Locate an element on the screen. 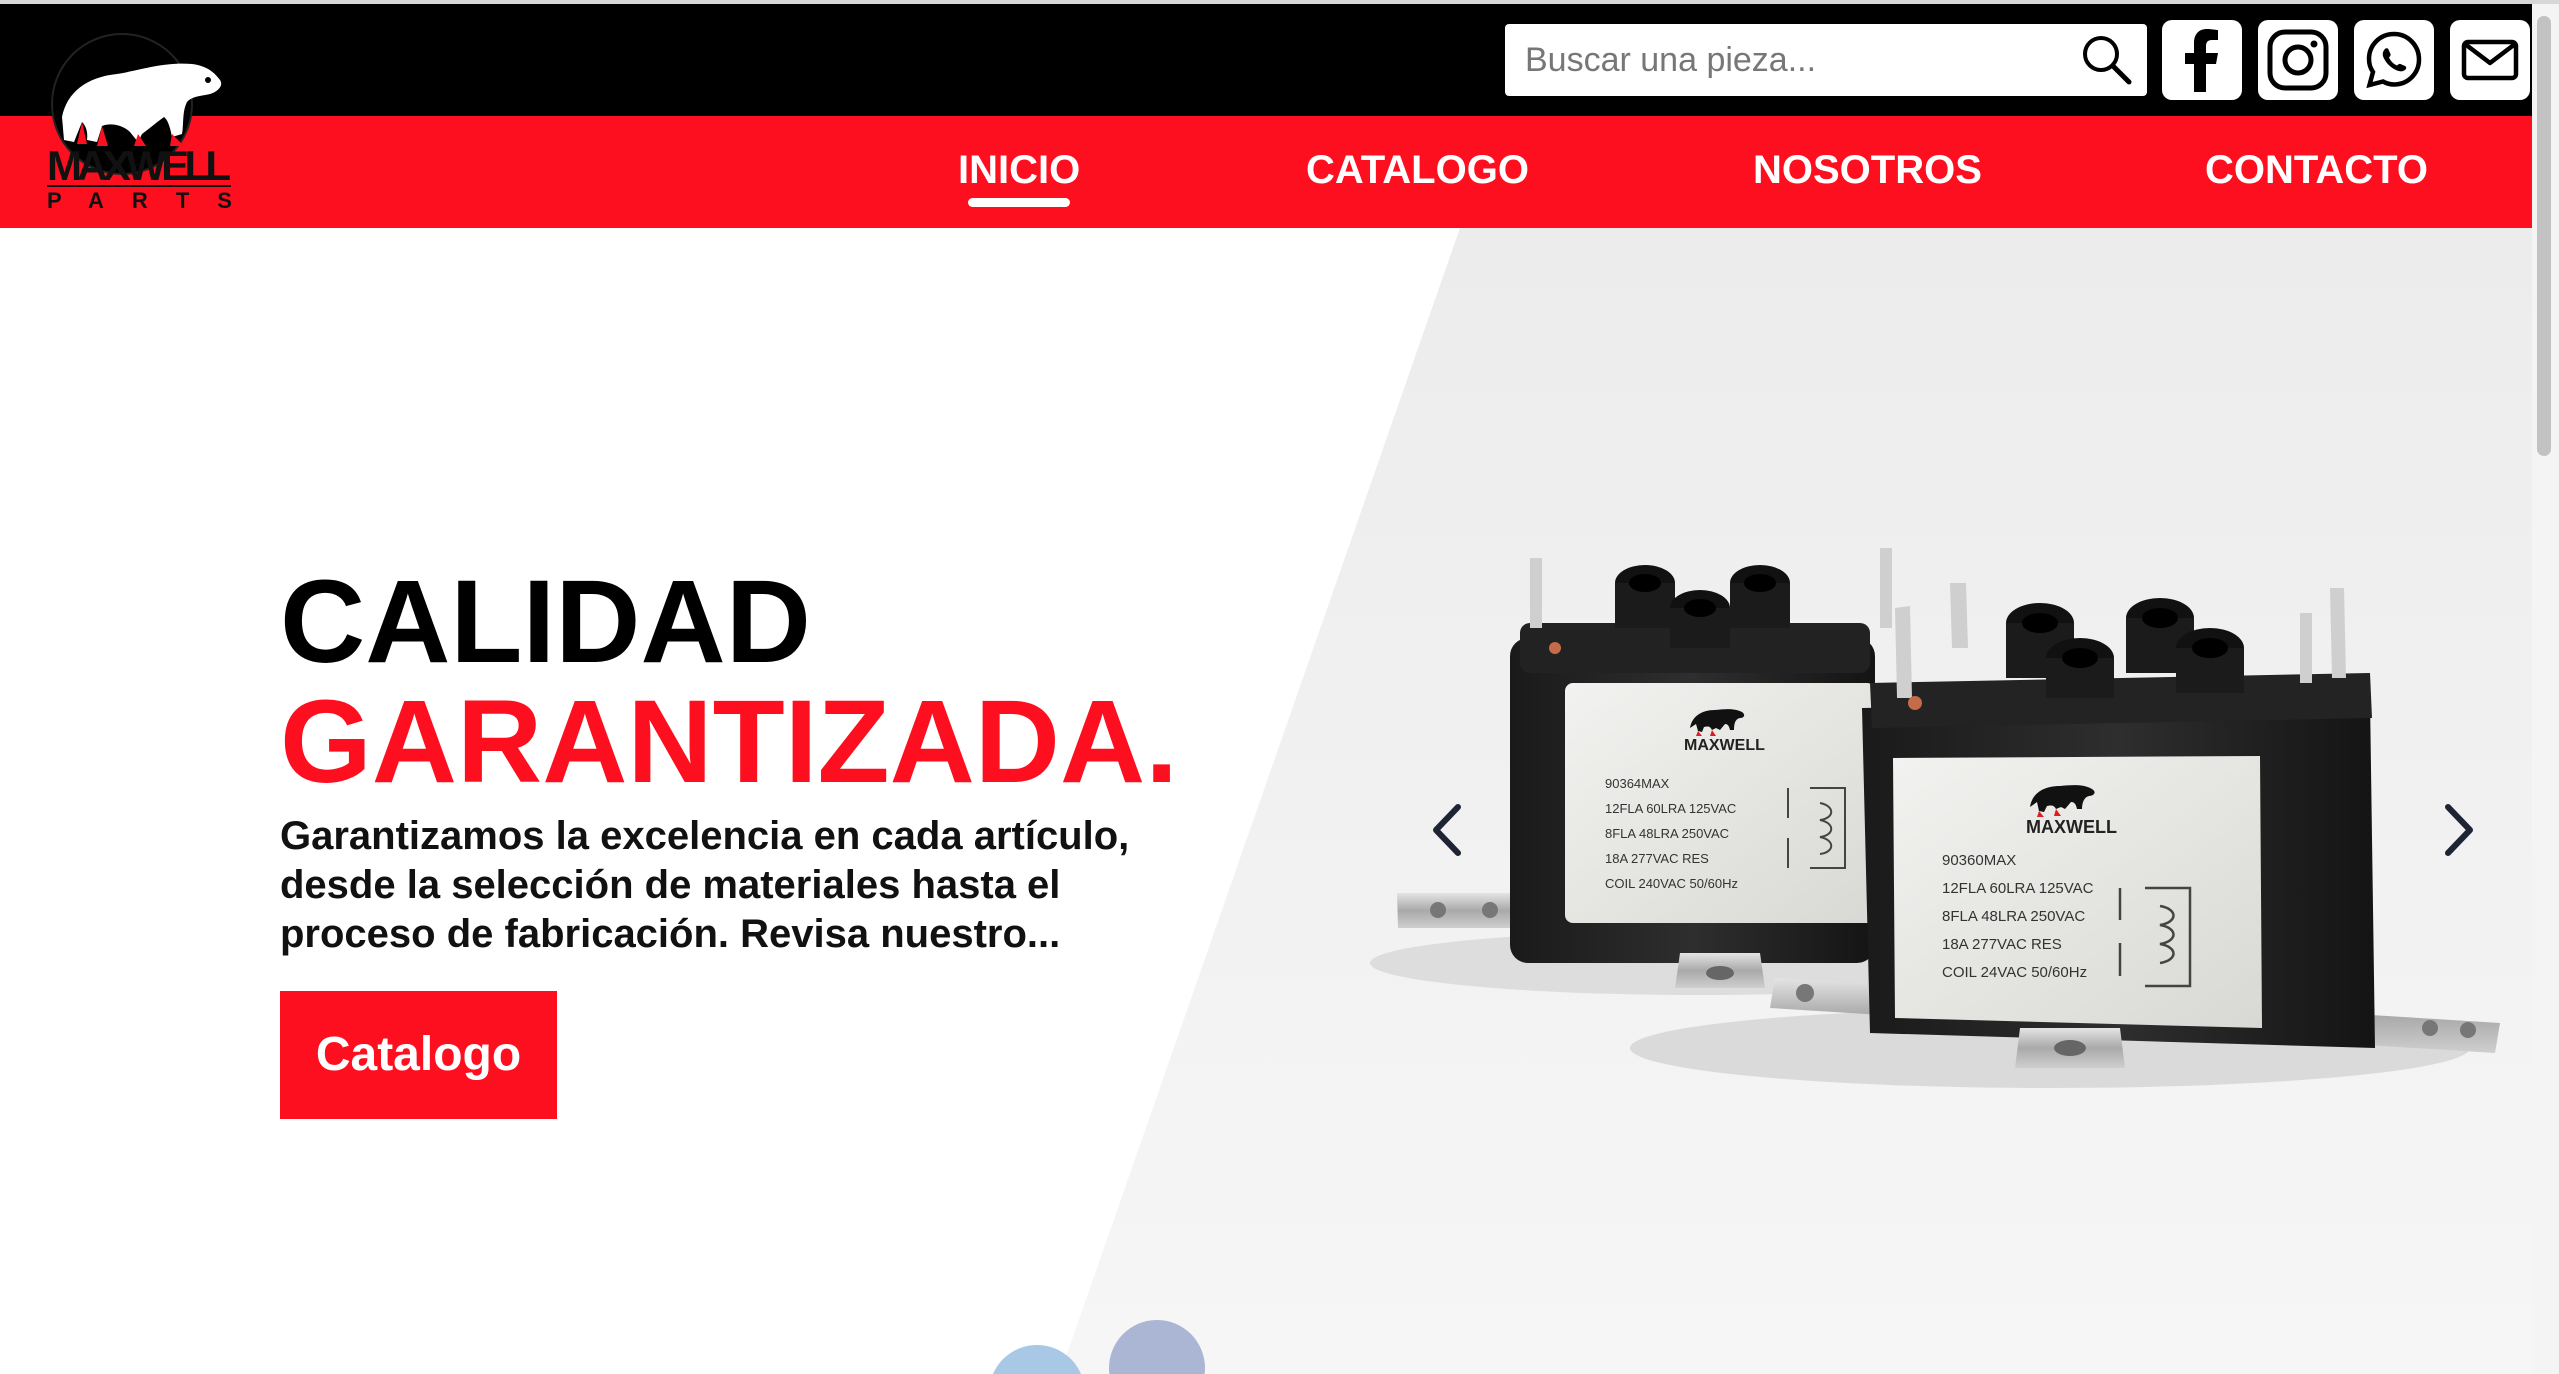 The width and height of the screenshot is (2559, 1374). nav-bar is located at coordinates (1266, 172).